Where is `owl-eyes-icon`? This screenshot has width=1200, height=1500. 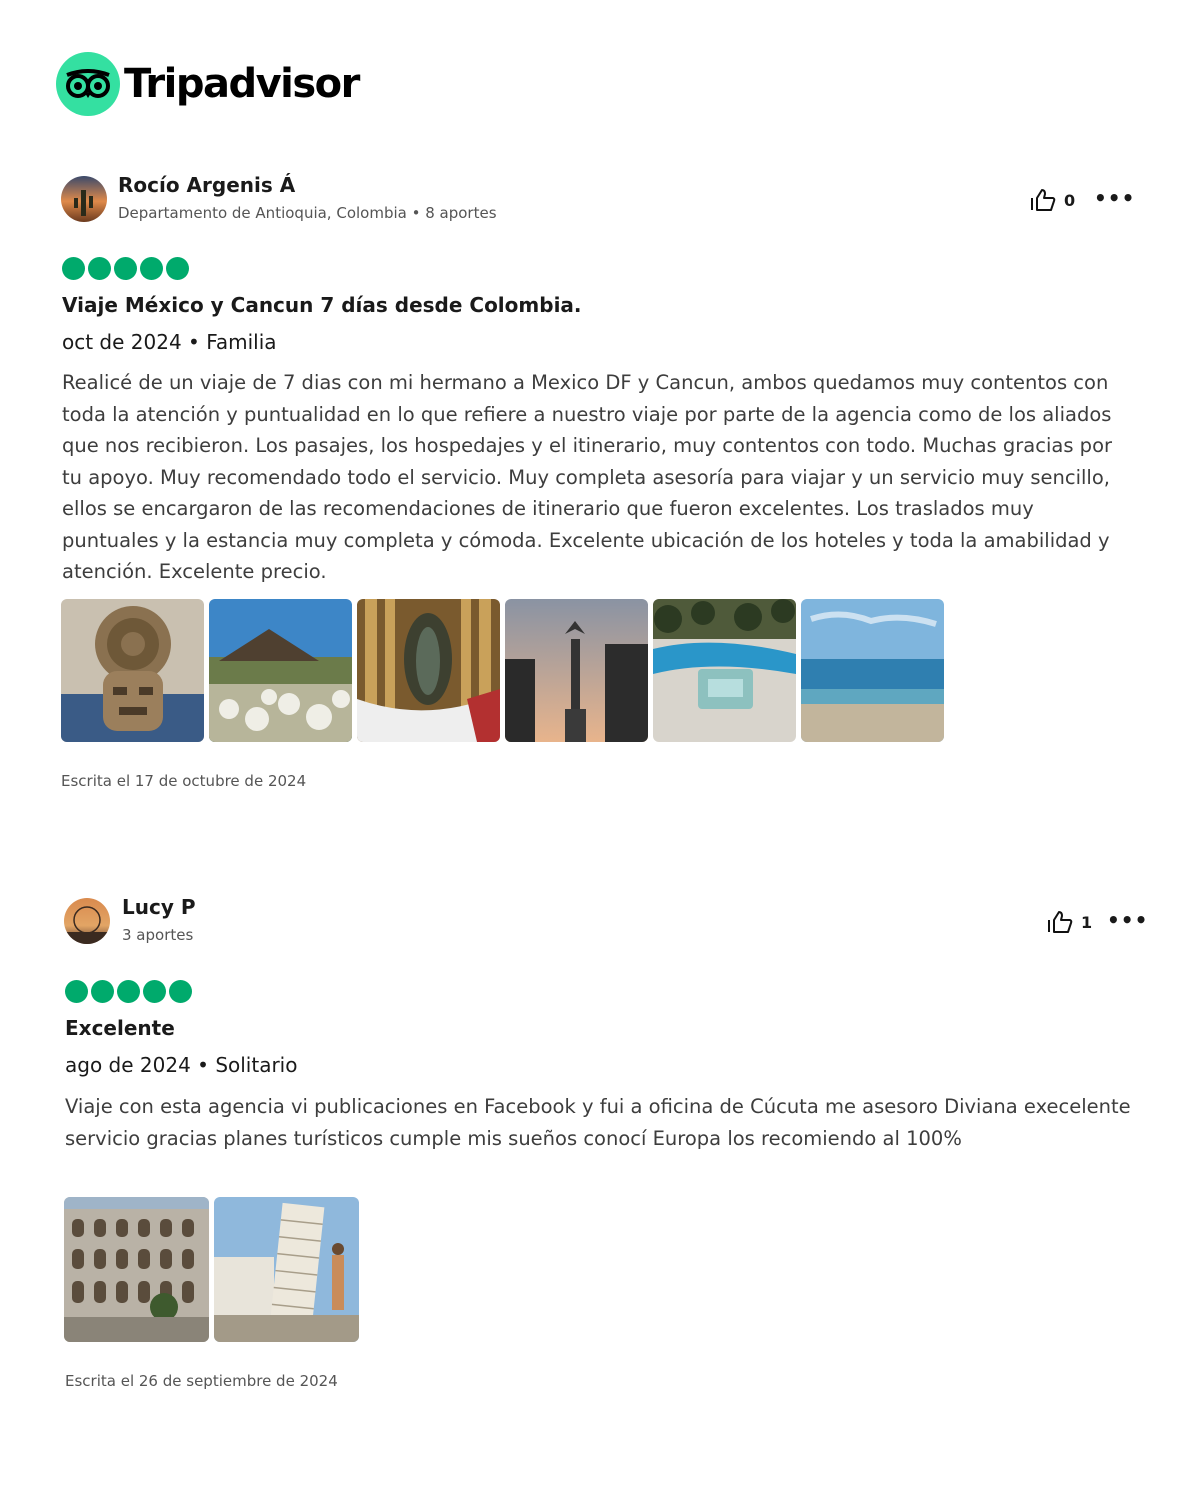
owl-eyes-icon is located at coordinates (88, 84).